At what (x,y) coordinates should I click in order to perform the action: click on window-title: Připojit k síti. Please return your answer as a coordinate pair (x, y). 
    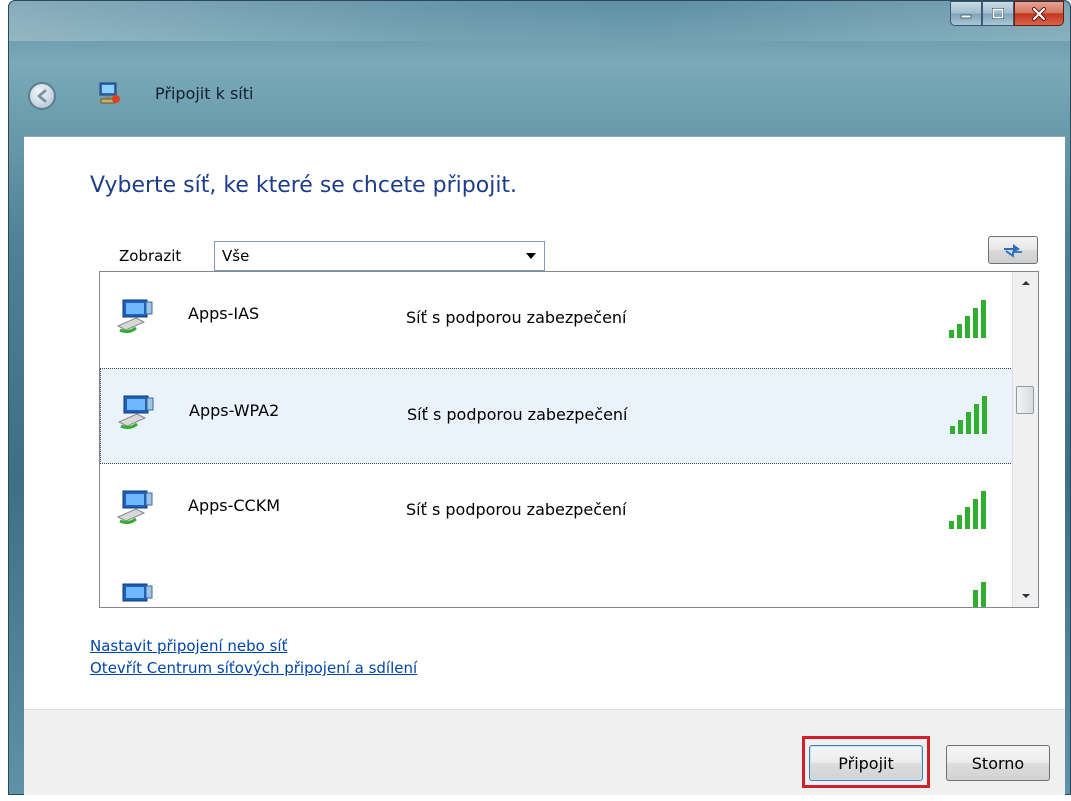
    Looking at the image, I should click on (204, 93).